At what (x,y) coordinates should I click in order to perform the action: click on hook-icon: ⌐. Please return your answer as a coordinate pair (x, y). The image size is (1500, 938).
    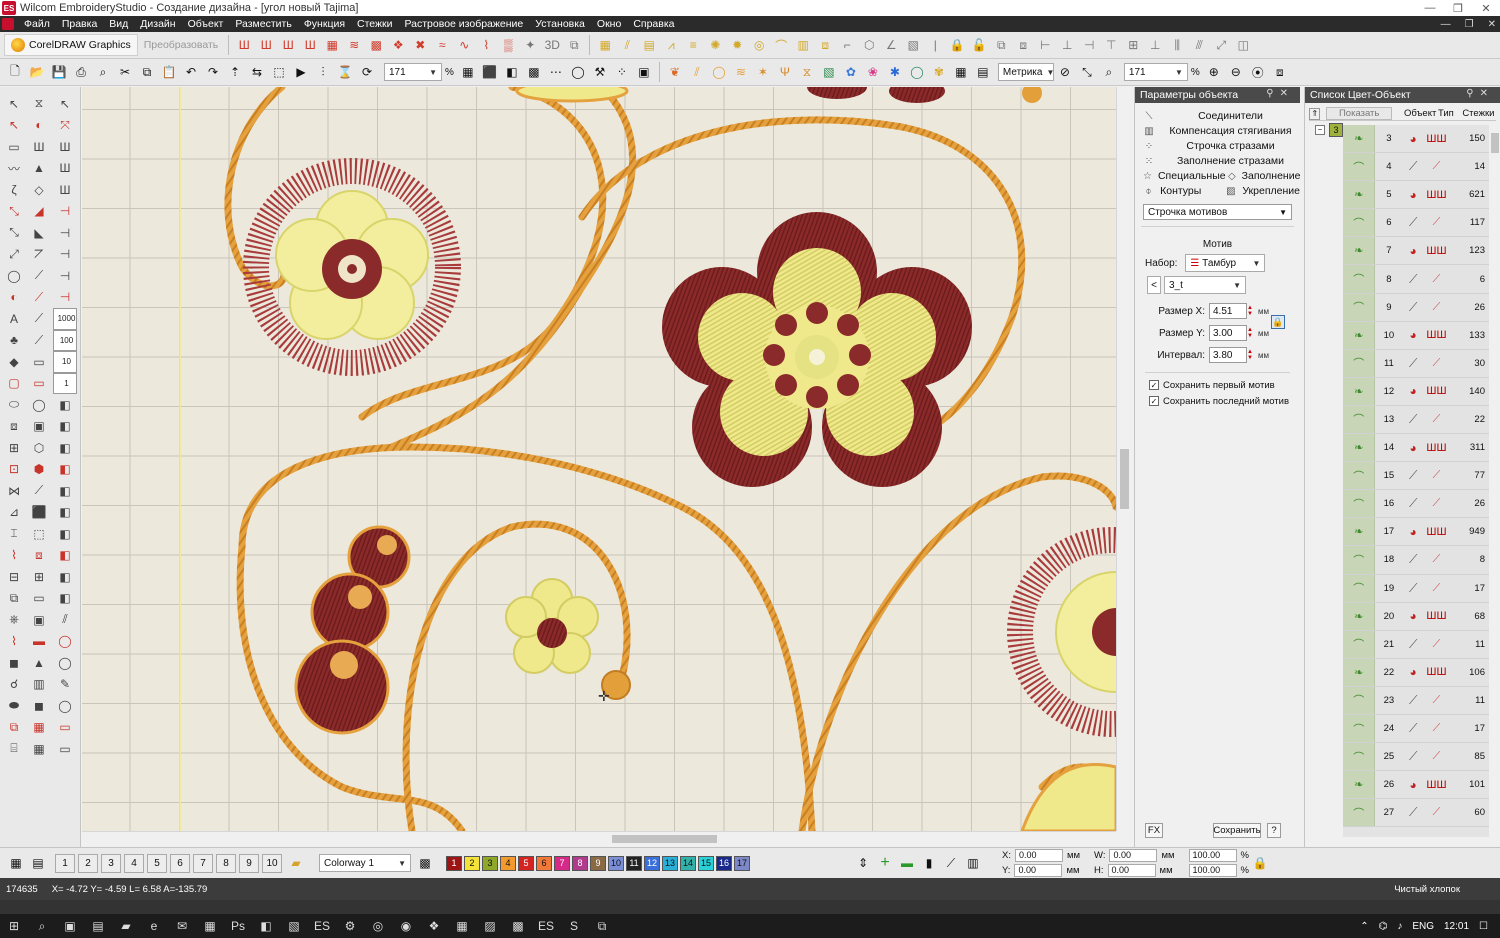
    Looking at the image, I should click on (847, 45).